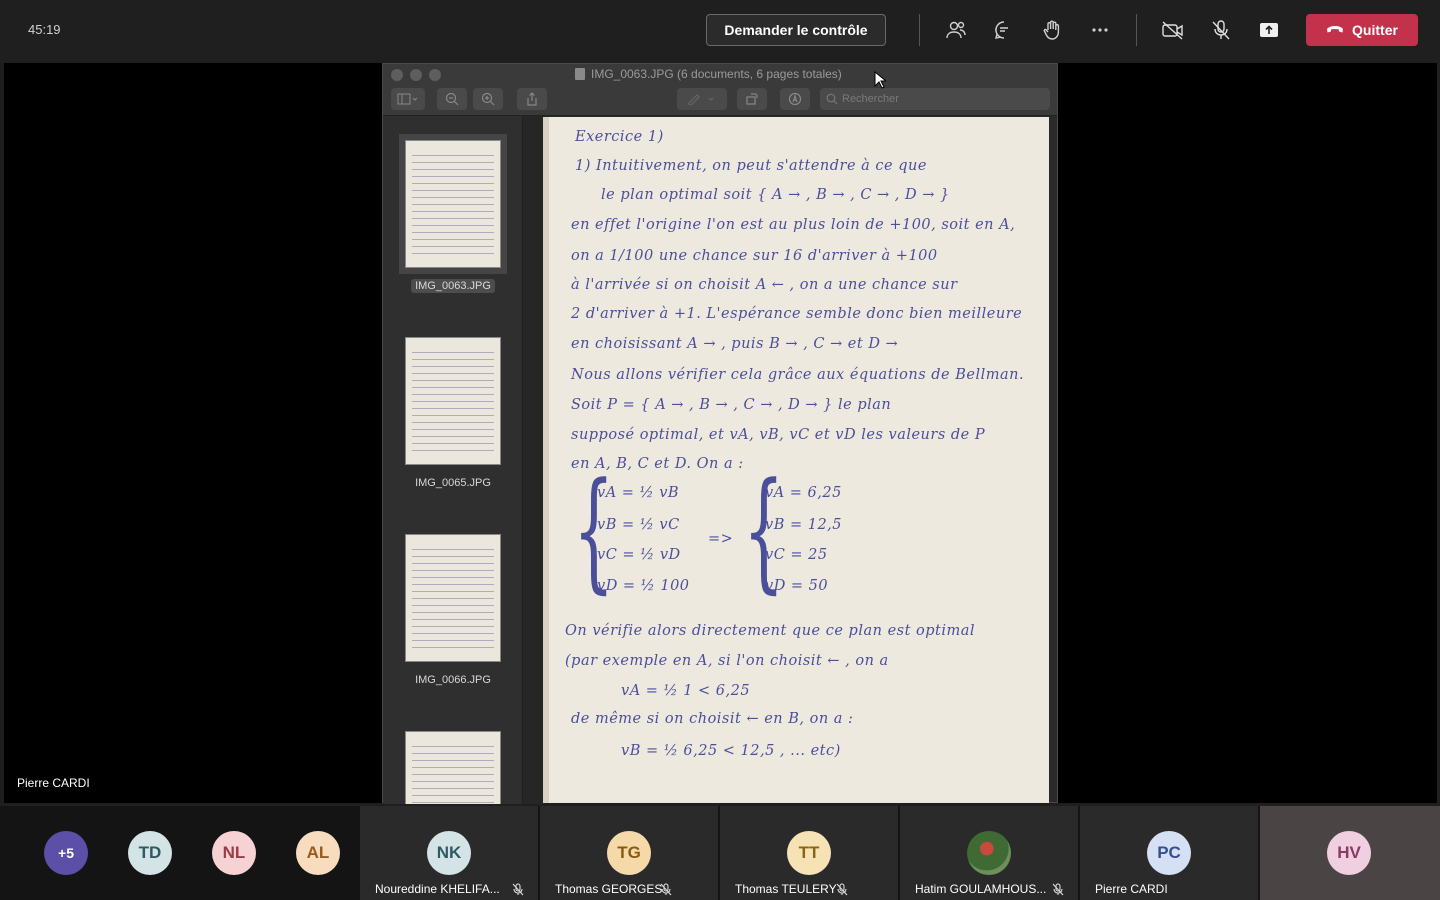 Image resolution: width=1440 pixels, height=900 pixels. What do you see at coordinates (453, 680) in the screenshot?
I see `thumbnail-label: IMG_0066.JPG` at bounding box center [453, 680].